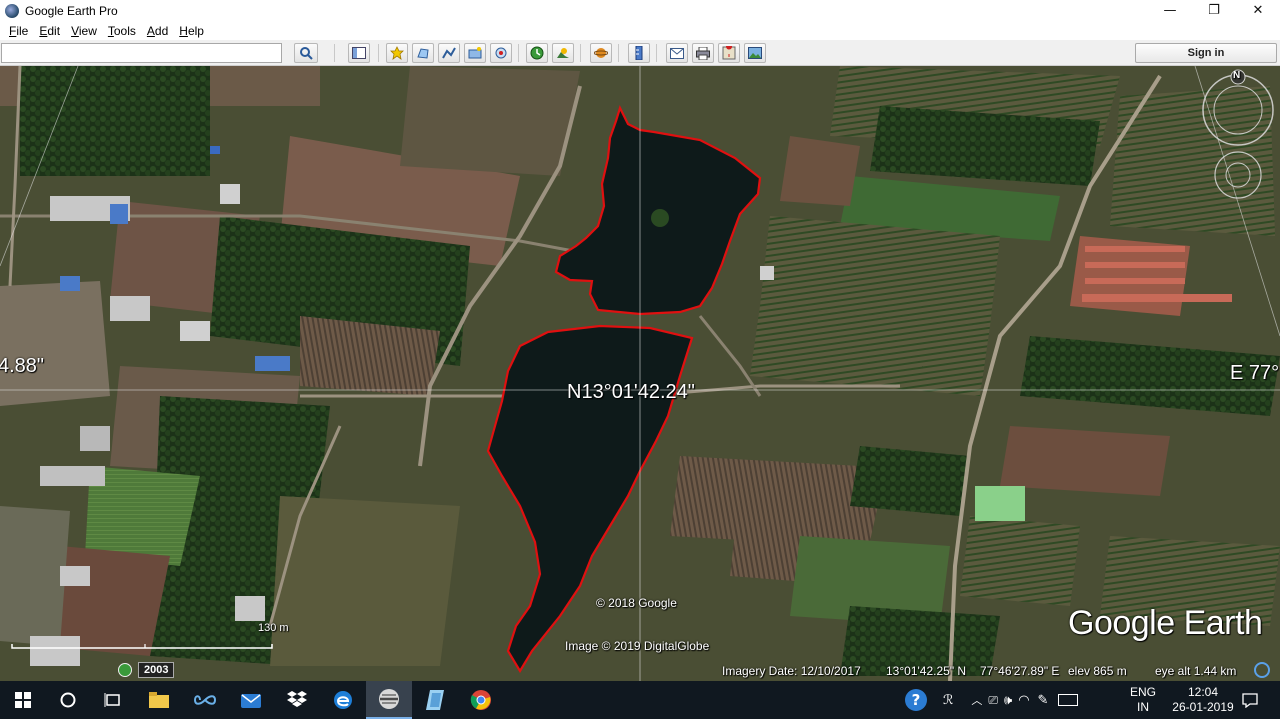 This screenshot has width=1280, height=719. I want to click on edge-browser-button, so click(343, 700).